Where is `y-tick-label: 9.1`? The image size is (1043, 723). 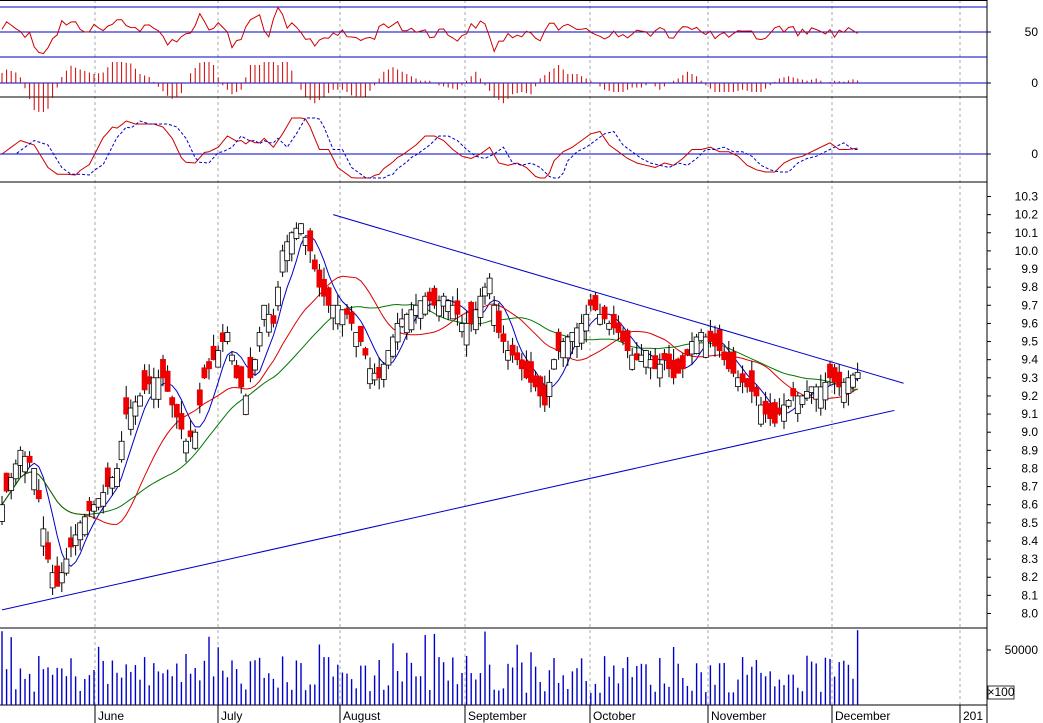 y-tick-label: 9.1 is located at coordinates (1029, 414).